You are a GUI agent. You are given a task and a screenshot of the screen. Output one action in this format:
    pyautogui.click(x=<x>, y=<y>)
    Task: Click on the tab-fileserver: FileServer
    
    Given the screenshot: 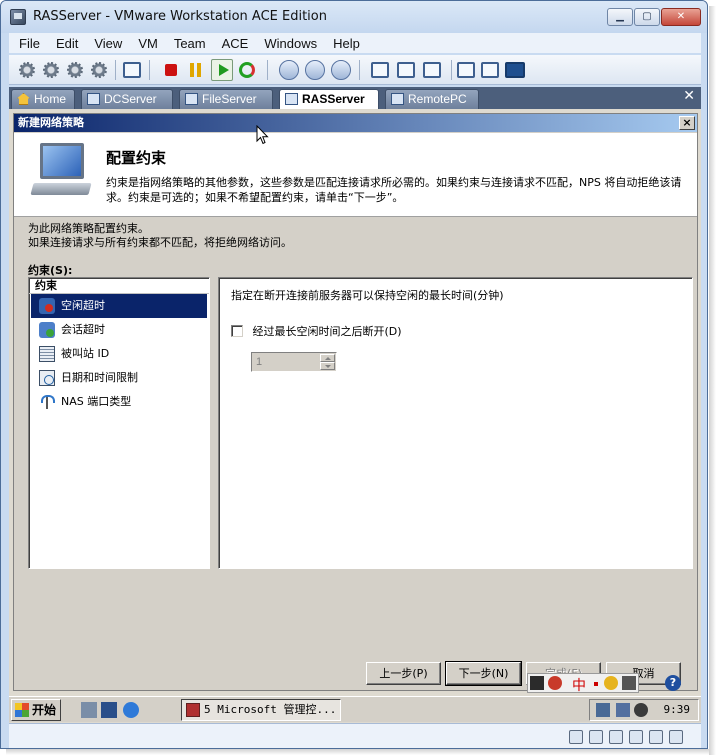 What is the action you would take?
    pyautogui.click(x=226, y=99)
    